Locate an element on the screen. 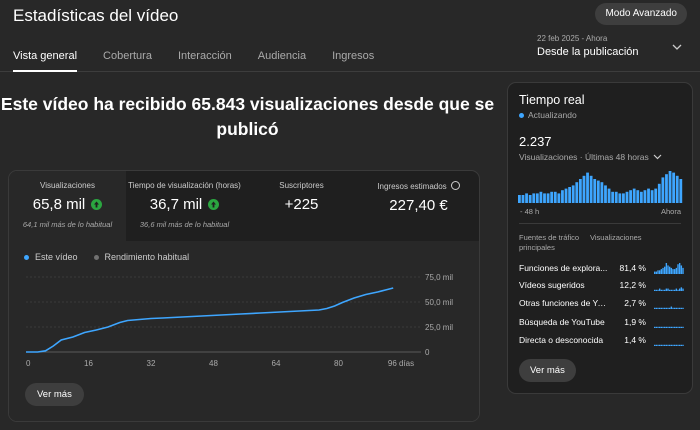  realtime-metric-selector: Visualizaciones · Últimas 48 horas is located at coordinates (590, 157).